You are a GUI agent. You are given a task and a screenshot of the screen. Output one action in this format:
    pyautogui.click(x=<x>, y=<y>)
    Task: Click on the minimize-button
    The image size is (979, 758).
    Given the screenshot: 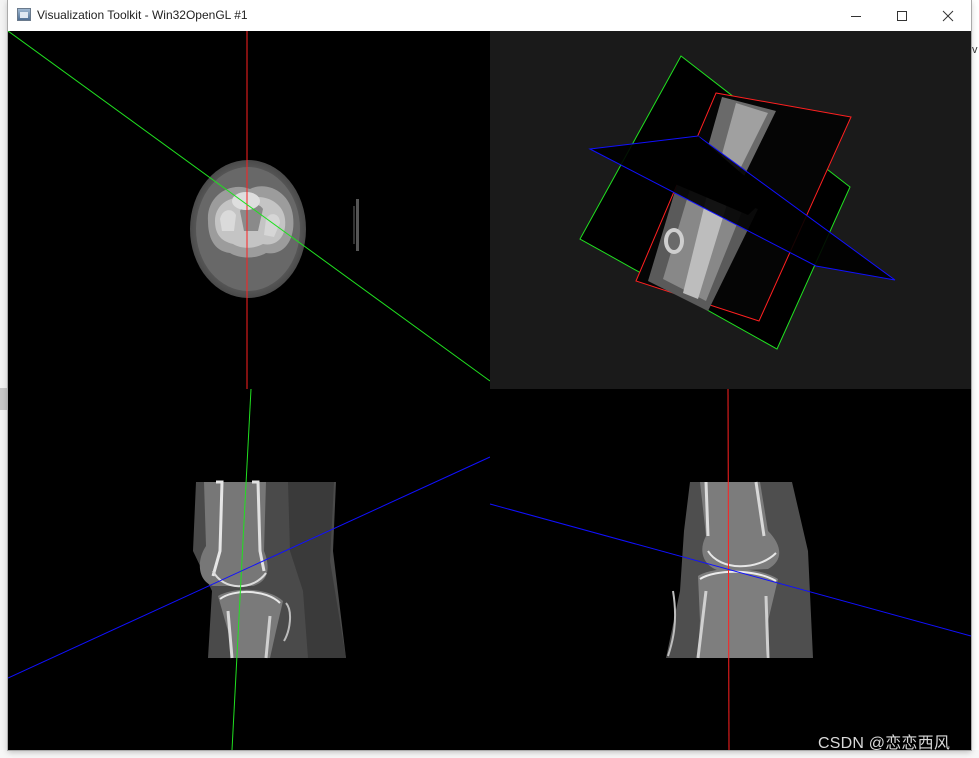 What is the action you would take?
    pyautogui.click(x=856, y=15)
    